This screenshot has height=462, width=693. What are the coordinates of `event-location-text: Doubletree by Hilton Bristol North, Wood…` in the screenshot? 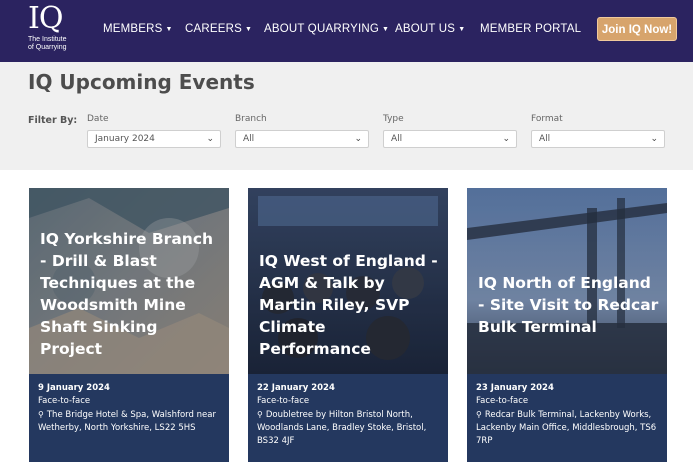 It's located at (342, 428).